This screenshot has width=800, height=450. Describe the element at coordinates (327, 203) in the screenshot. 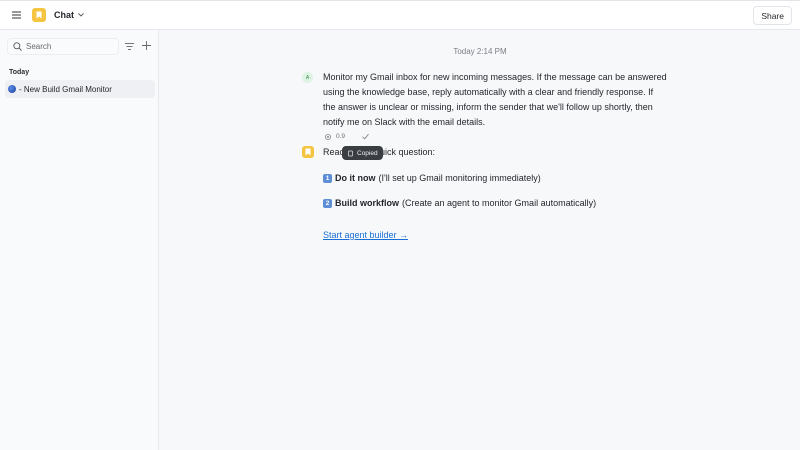

I see `number-badge-2: 2` at that location.